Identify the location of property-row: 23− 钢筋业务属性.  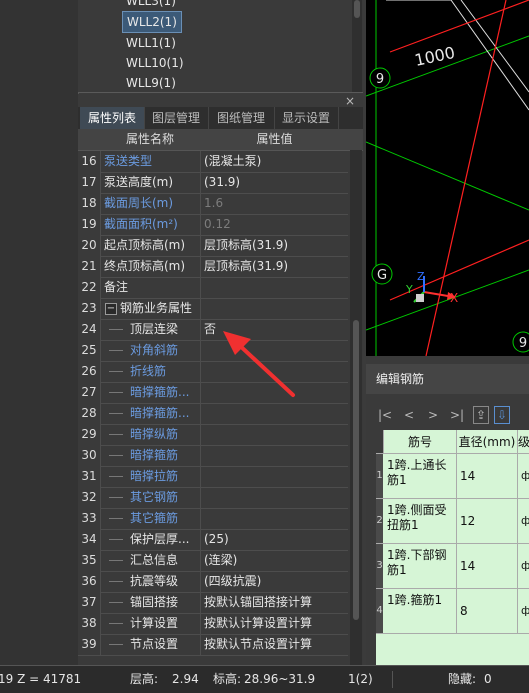
(213, 309).